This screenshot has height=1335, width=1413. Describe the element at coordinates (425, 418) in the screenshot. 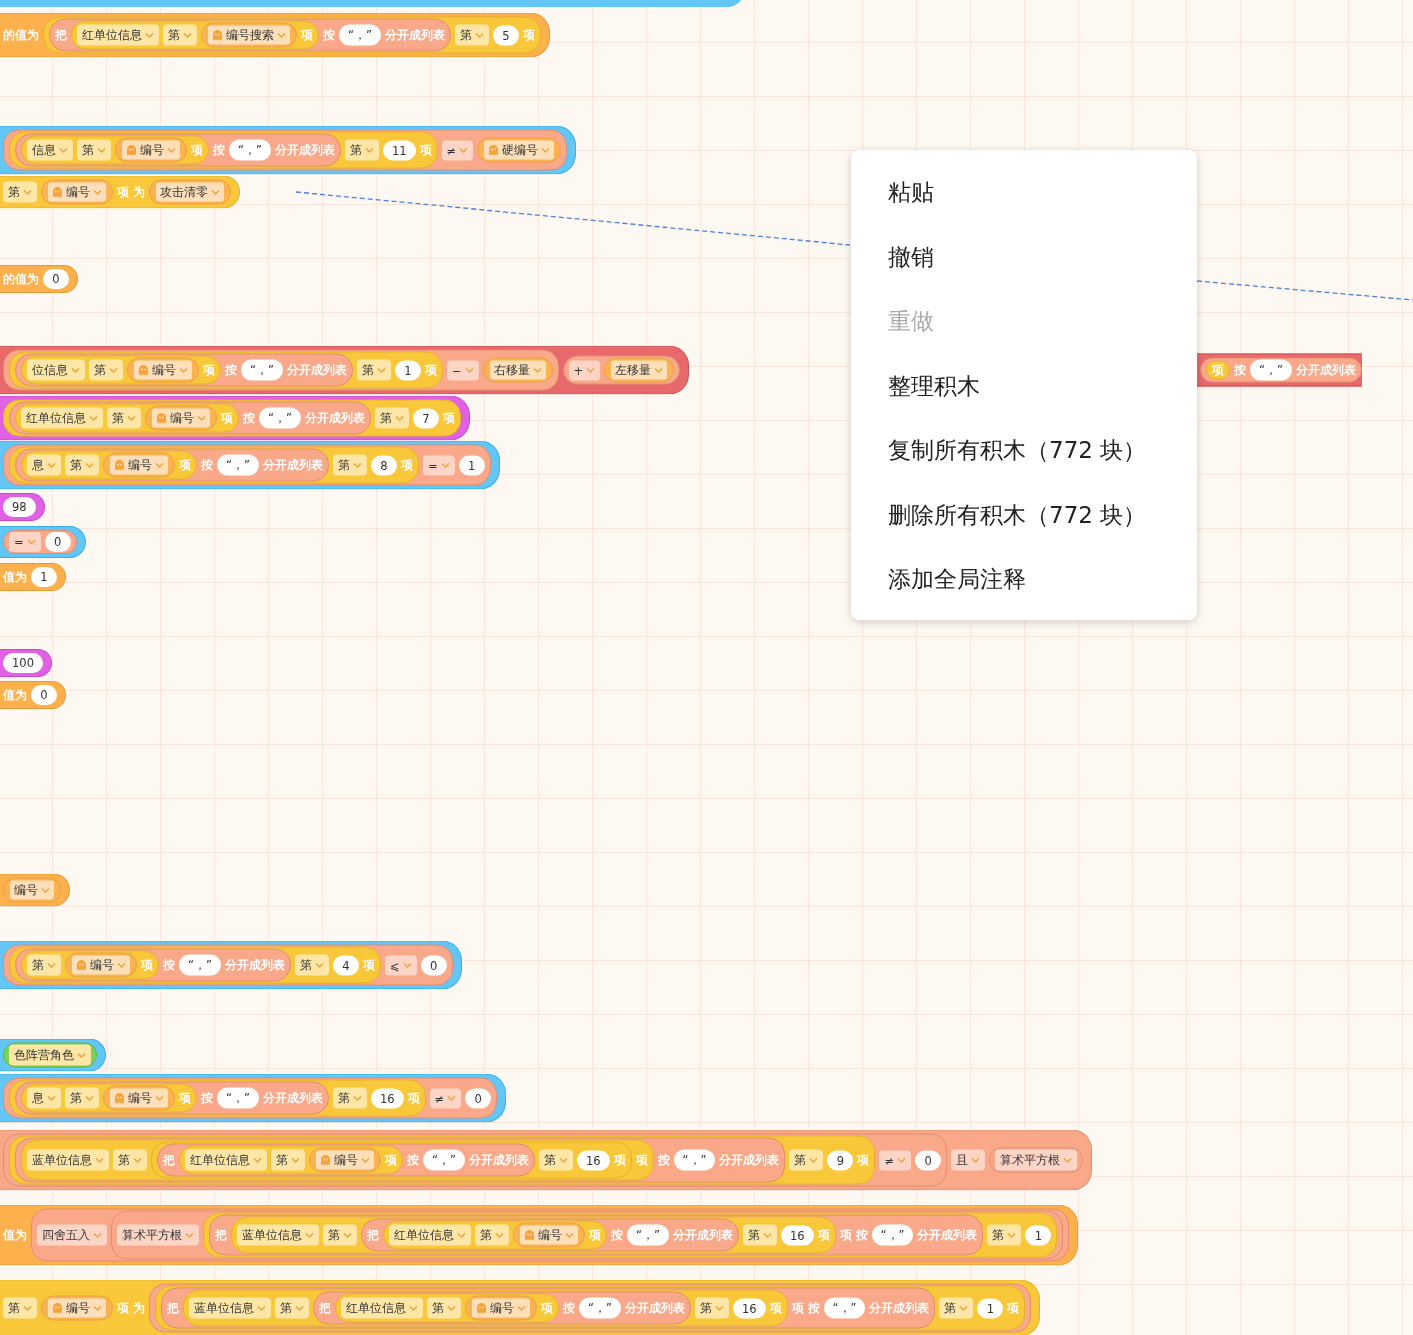

I see `number-field: 7` at that location.